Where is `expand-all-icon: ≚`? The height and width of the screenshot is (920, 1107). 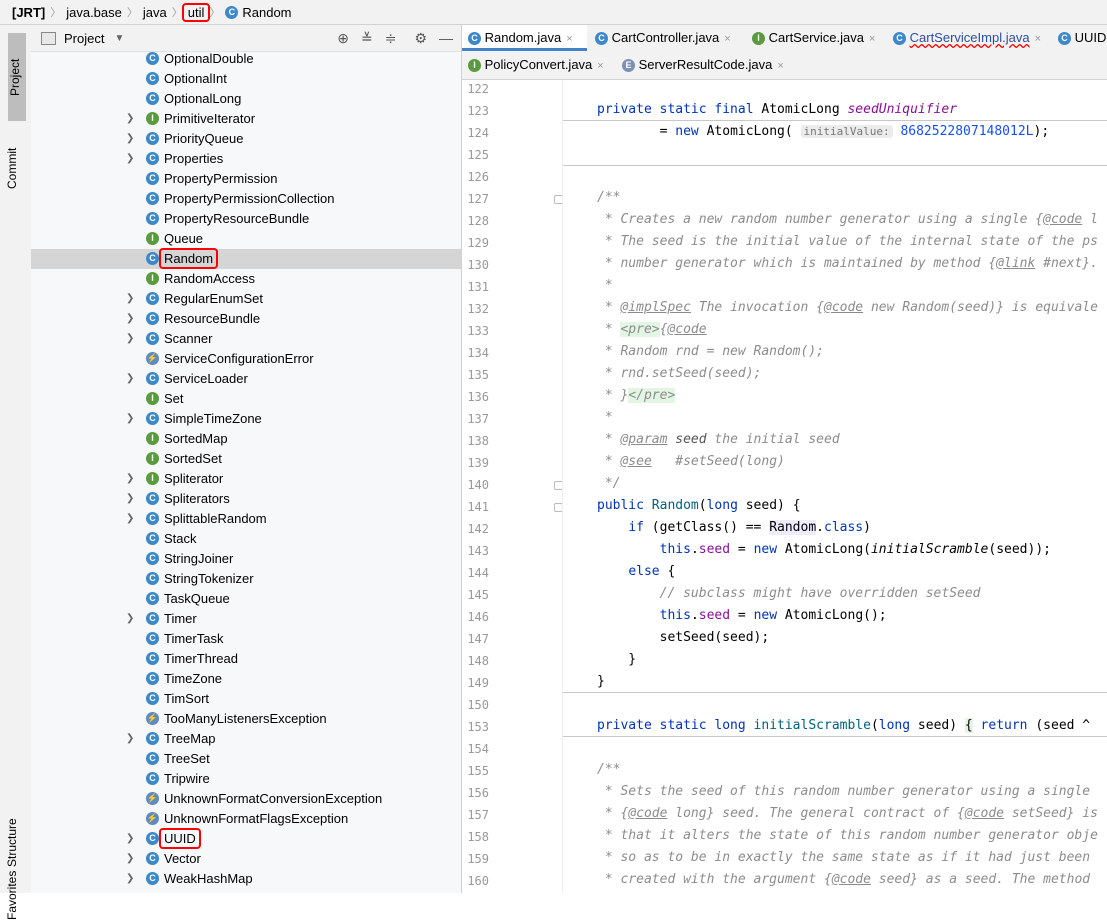 expand-all-icon: ≚ is located at coordinates (367, 38).